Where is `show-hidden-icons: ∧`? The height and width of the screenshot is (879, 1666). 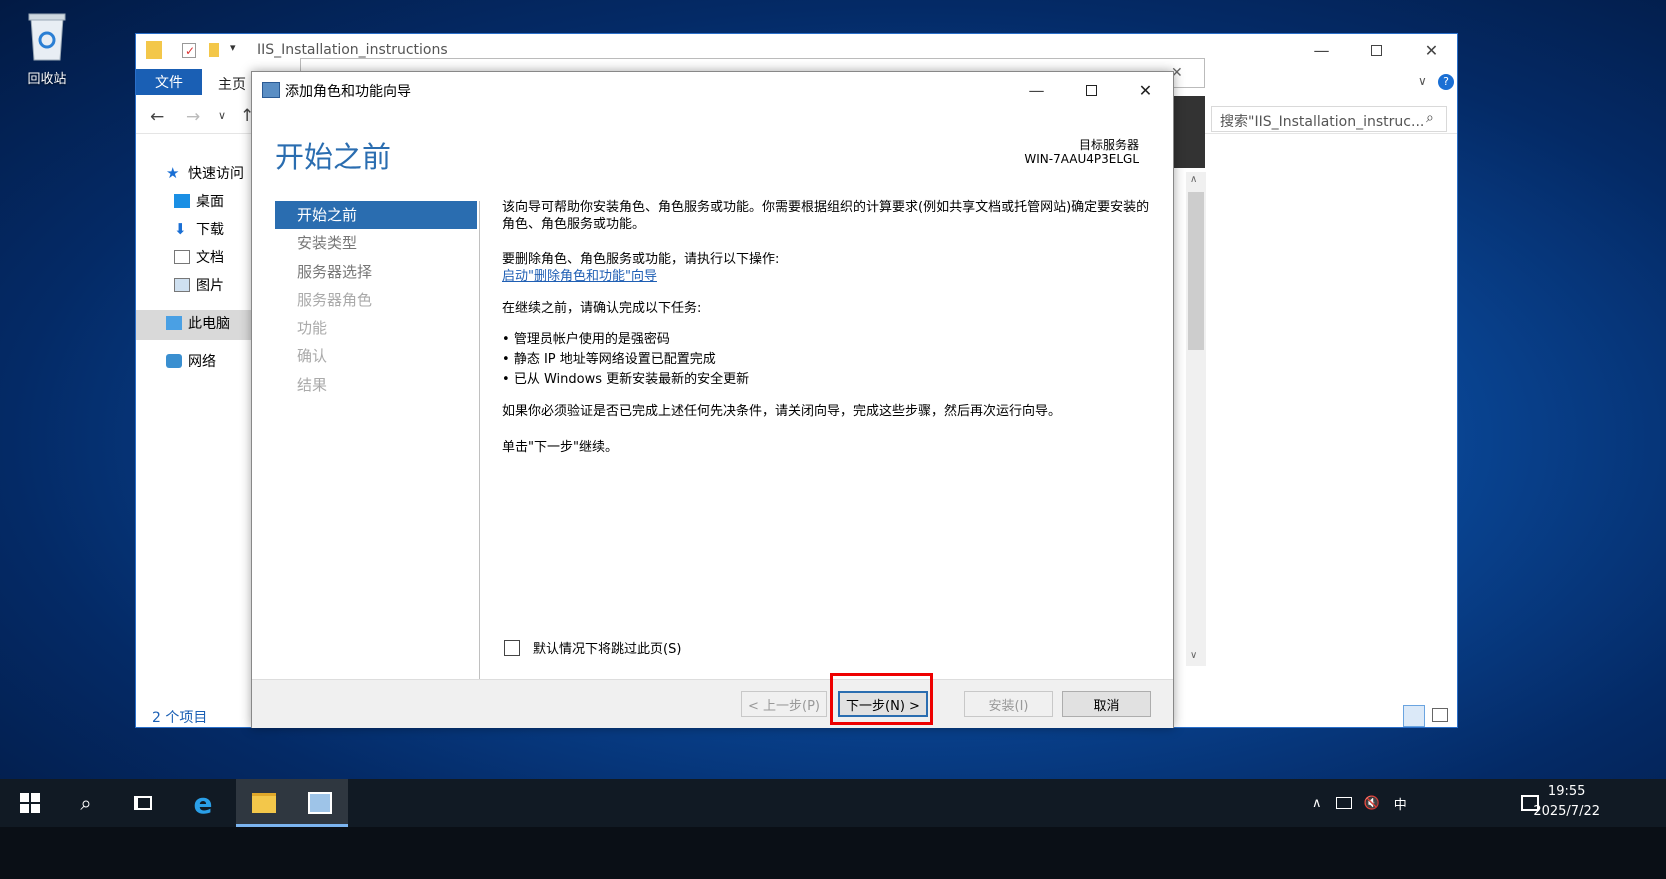 show-hidden-icons: ∧ is located at coordinates (1317, 803).